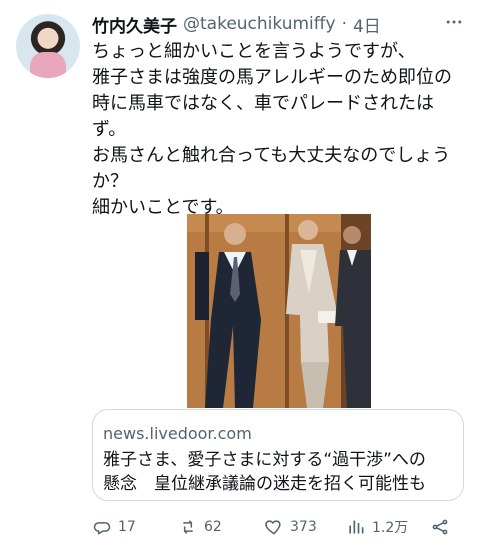  I want to click on share-button, so click(440, 527).